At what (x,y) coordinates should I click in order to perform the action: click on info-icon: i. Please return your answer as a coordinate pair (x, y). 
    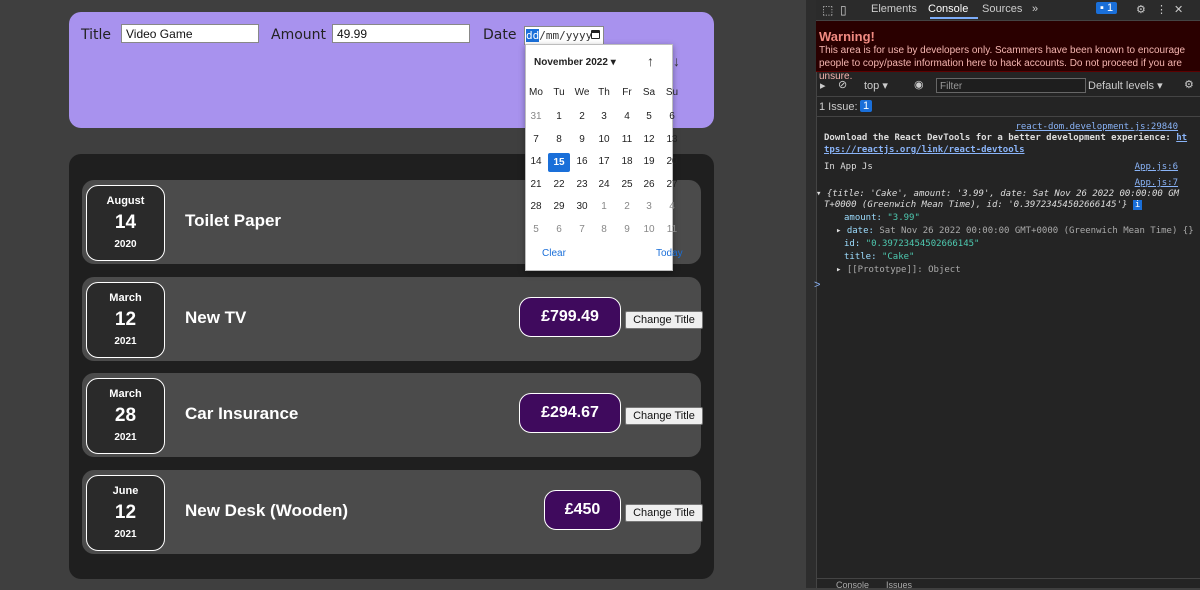
    Looking at the image, I should click on (1137, 205).